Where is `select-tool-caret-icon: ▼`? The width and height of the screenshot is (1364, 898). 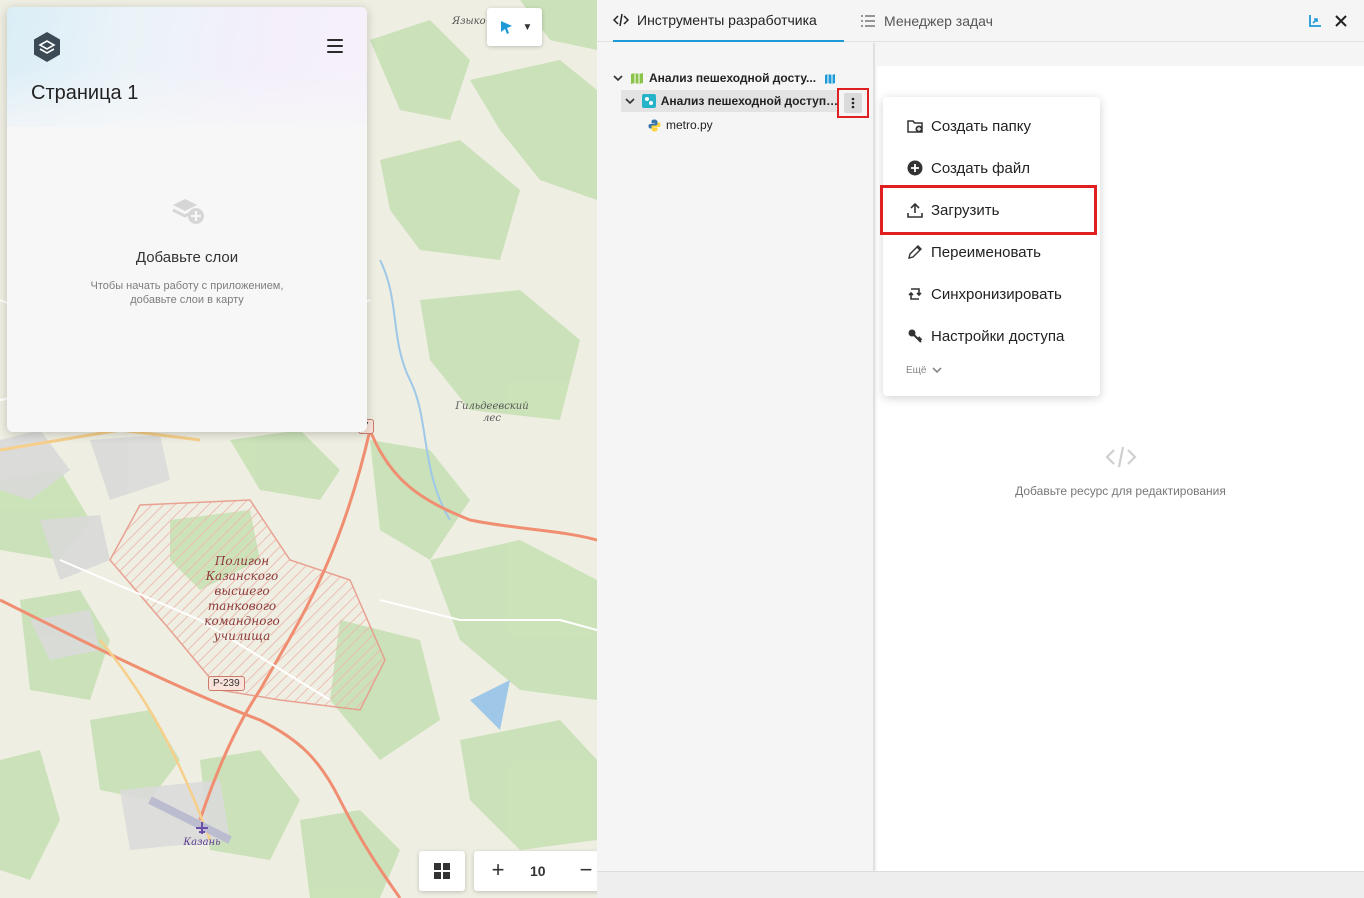
select-tool-caret-icon: ▼ is located at coordinates (527, 27).